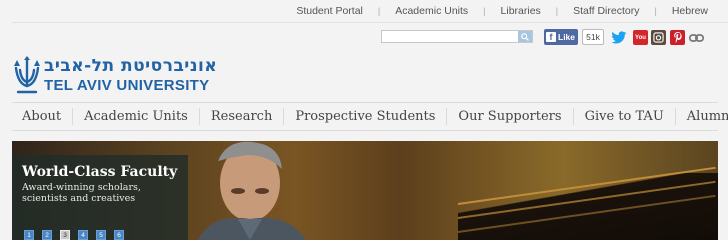 This screenshot has width=728, height=240. I want to click on utility-link-hebrew: Hebrew, so click(690, 11).